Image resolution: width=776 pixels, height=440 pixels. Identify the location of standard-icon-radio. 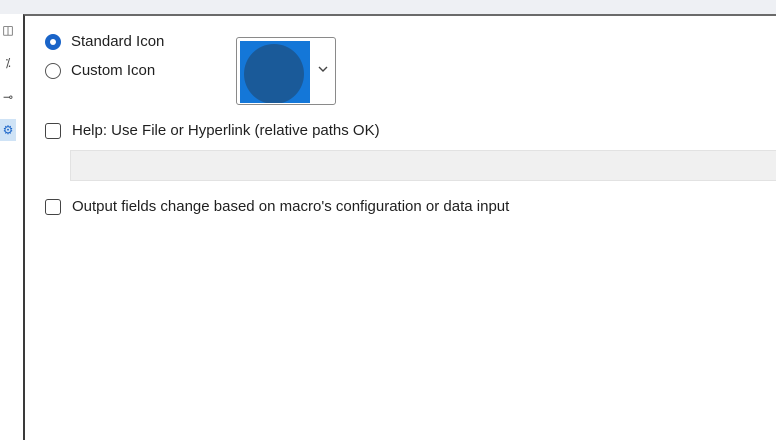
(53, 41).